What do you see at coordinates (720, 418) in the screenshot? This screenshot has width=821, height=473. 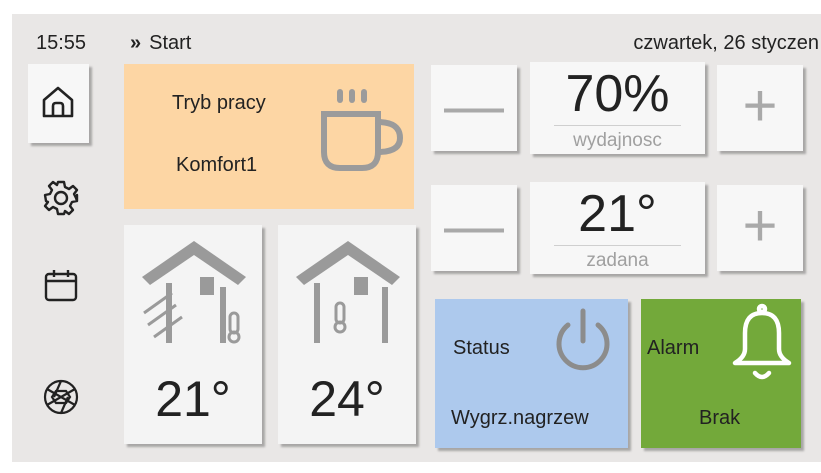 I see `alarm-value: Brak` at bounding box center [720, 418].